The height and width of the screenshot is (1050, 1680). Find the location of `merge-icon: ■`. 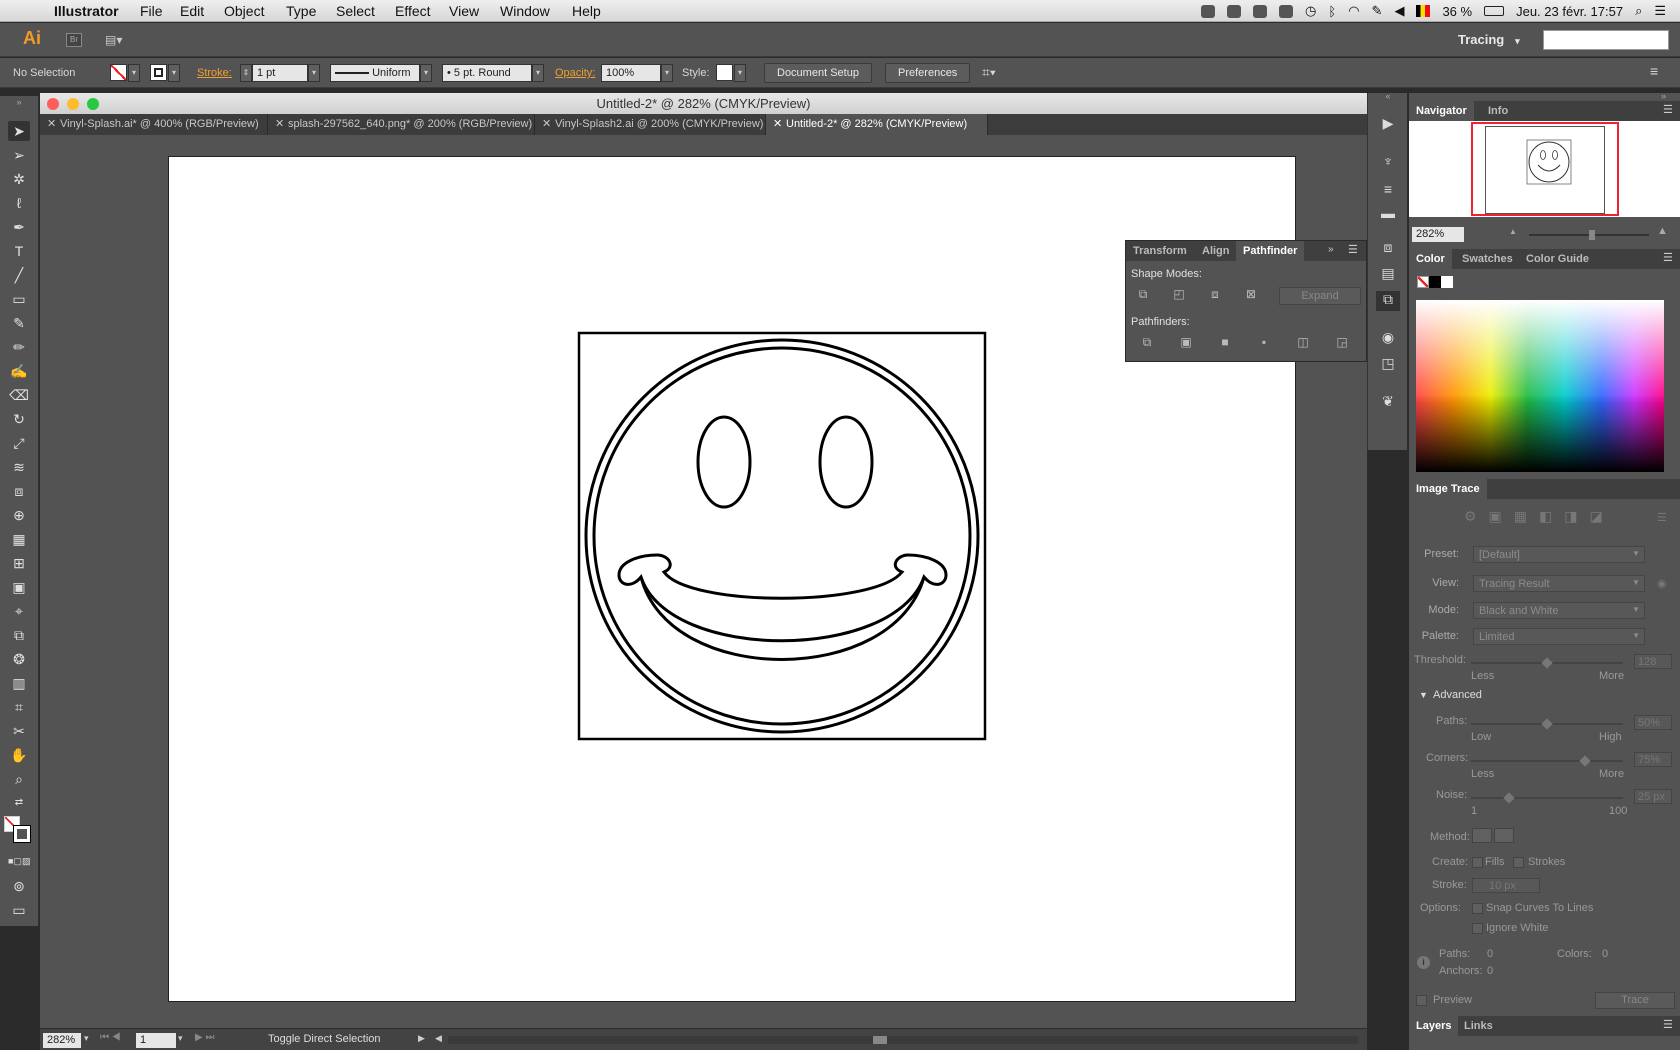

merge-icon: ■ is located at coordinates (1225, 343).